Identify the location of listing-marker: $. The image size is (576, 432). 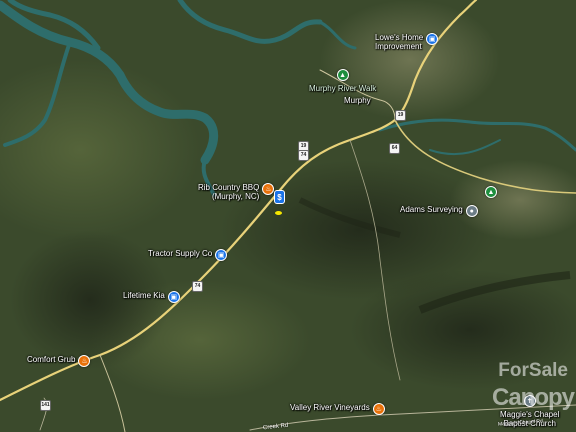
(279, 202).